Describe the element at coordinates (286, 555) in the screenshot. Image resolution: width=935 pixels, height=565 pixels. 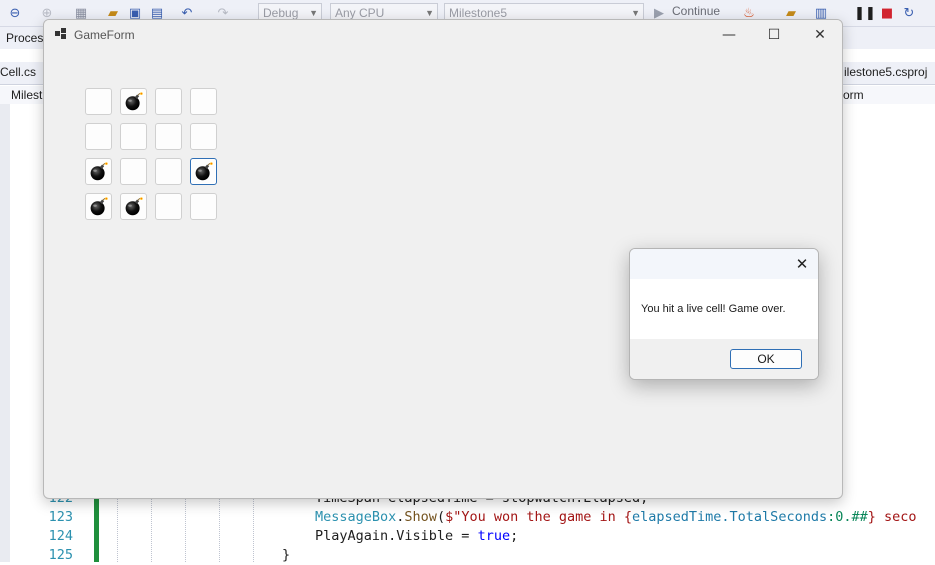
I see `code-line: }` at that location.